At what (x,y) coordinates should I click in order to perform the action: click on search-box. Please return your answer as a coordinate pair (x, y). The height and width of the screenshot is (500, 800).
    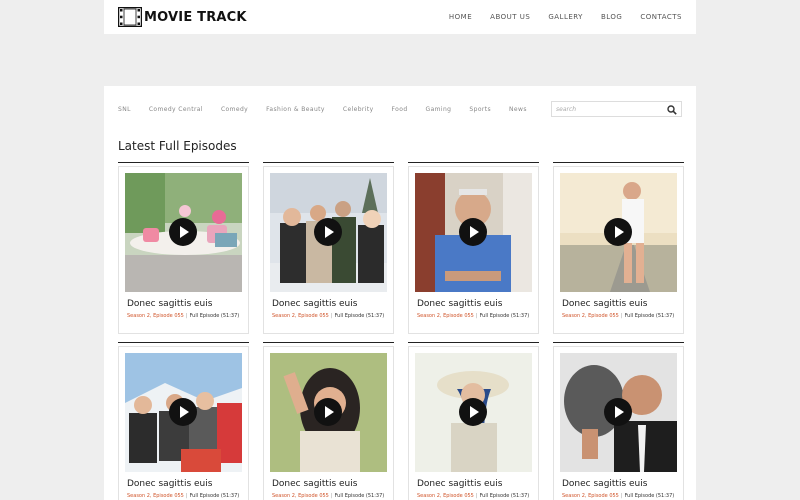
    Looking at the image, I should click on (616, 109).